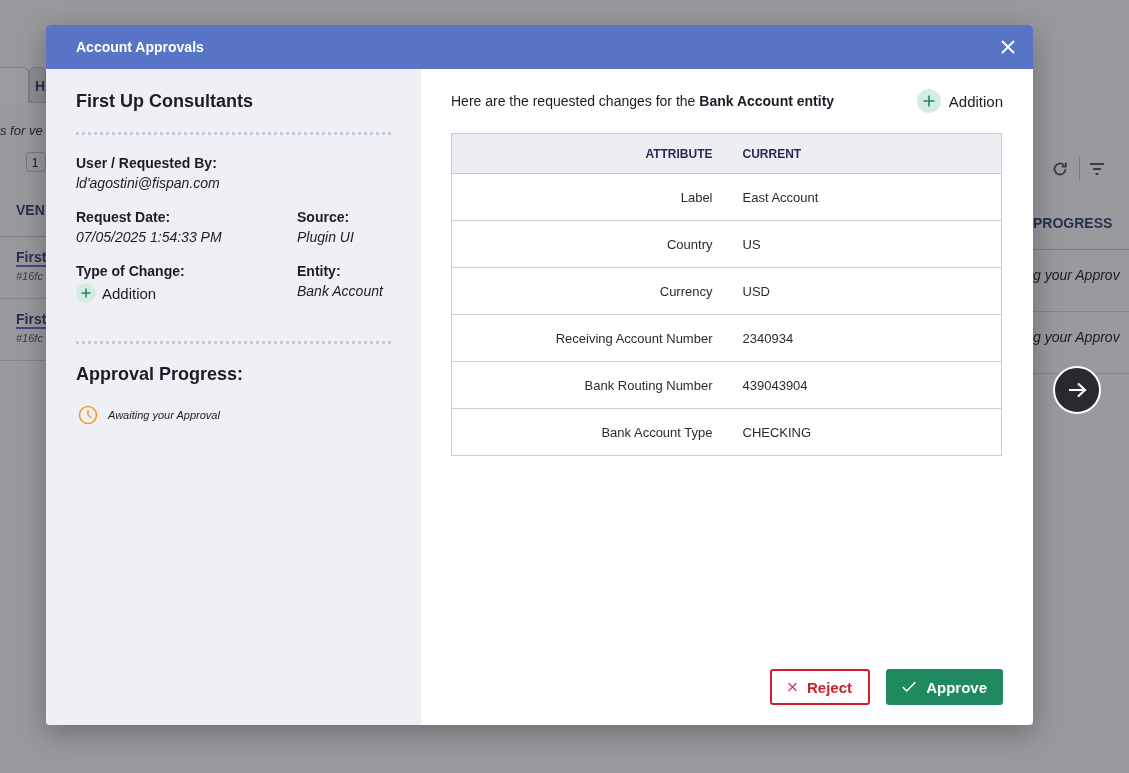 The image size is (1129, 773). I want to click on field-label: Request Date:, so click(124, 217).